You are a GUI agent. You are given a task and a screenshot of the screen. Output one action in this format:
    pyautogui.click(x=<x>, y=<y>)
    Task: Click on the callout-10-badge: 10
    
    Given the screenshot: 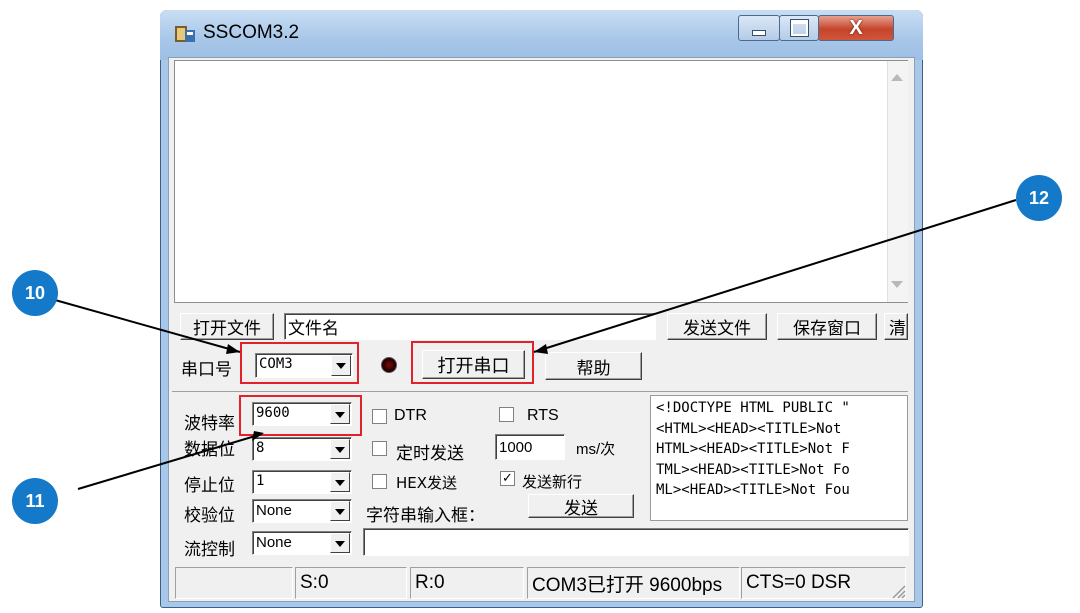 What is the action you would take?
    pyautogui.click(x=35, y=293)
    